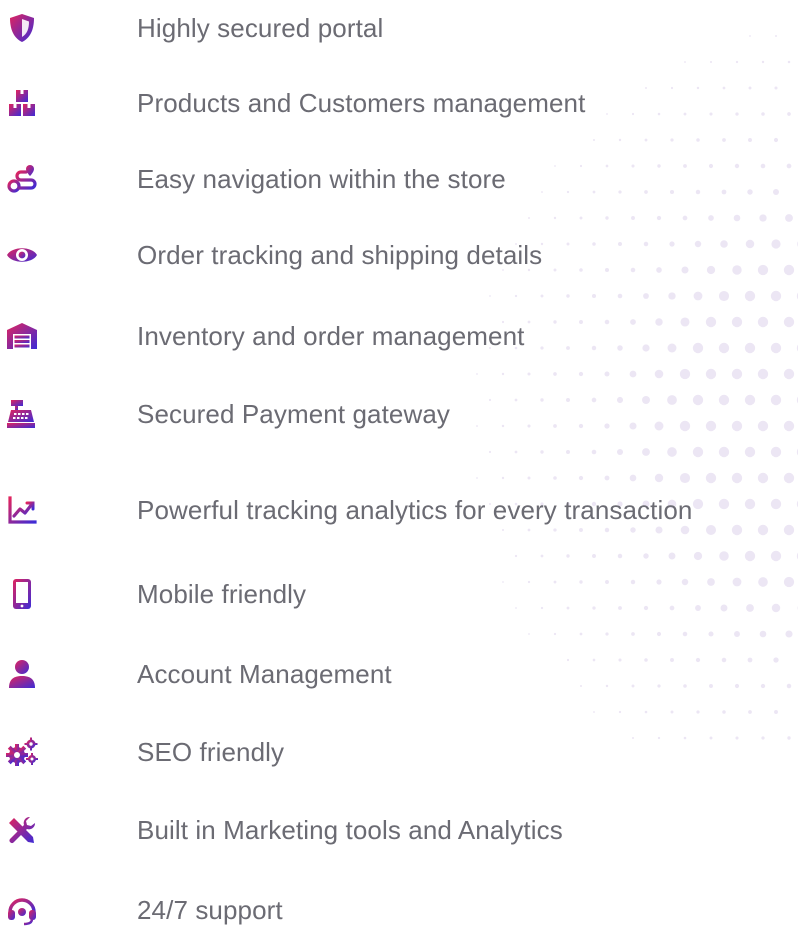 Image resolution: width=798 pixels, height=936 pixels. Describe the element at coordinates (22, 255) in the screenshot. I see `eye-icon` at that location.